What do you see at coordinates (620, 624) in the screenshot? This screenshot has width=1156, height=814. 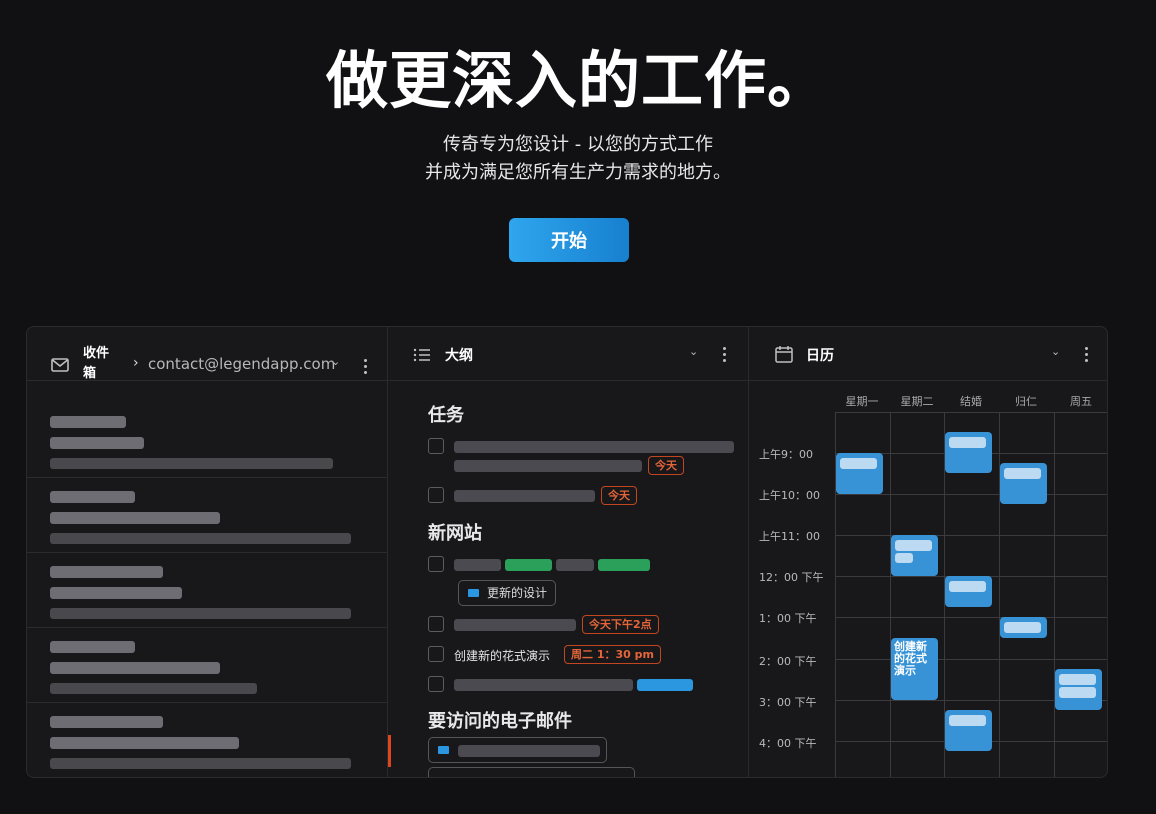 I see `due-tag: 今天下午2点` at bounding box center [620, 624].